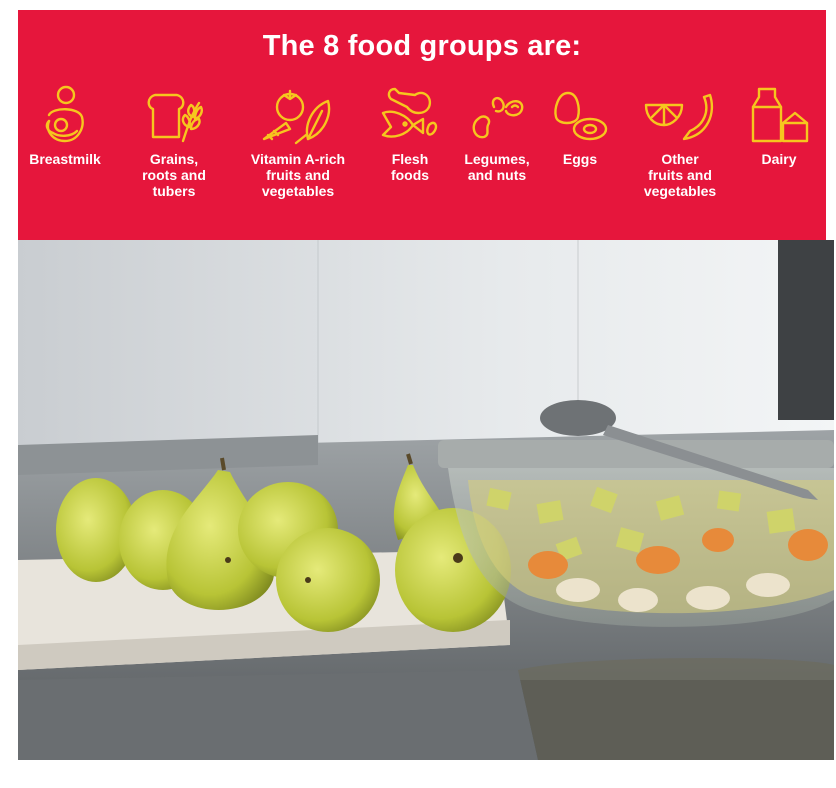 This screenshot has width=836, height=788. What do you see at coordinates (497, 116) in the screenshot?
I see `beans-icon` at bounding box center [497, 116].